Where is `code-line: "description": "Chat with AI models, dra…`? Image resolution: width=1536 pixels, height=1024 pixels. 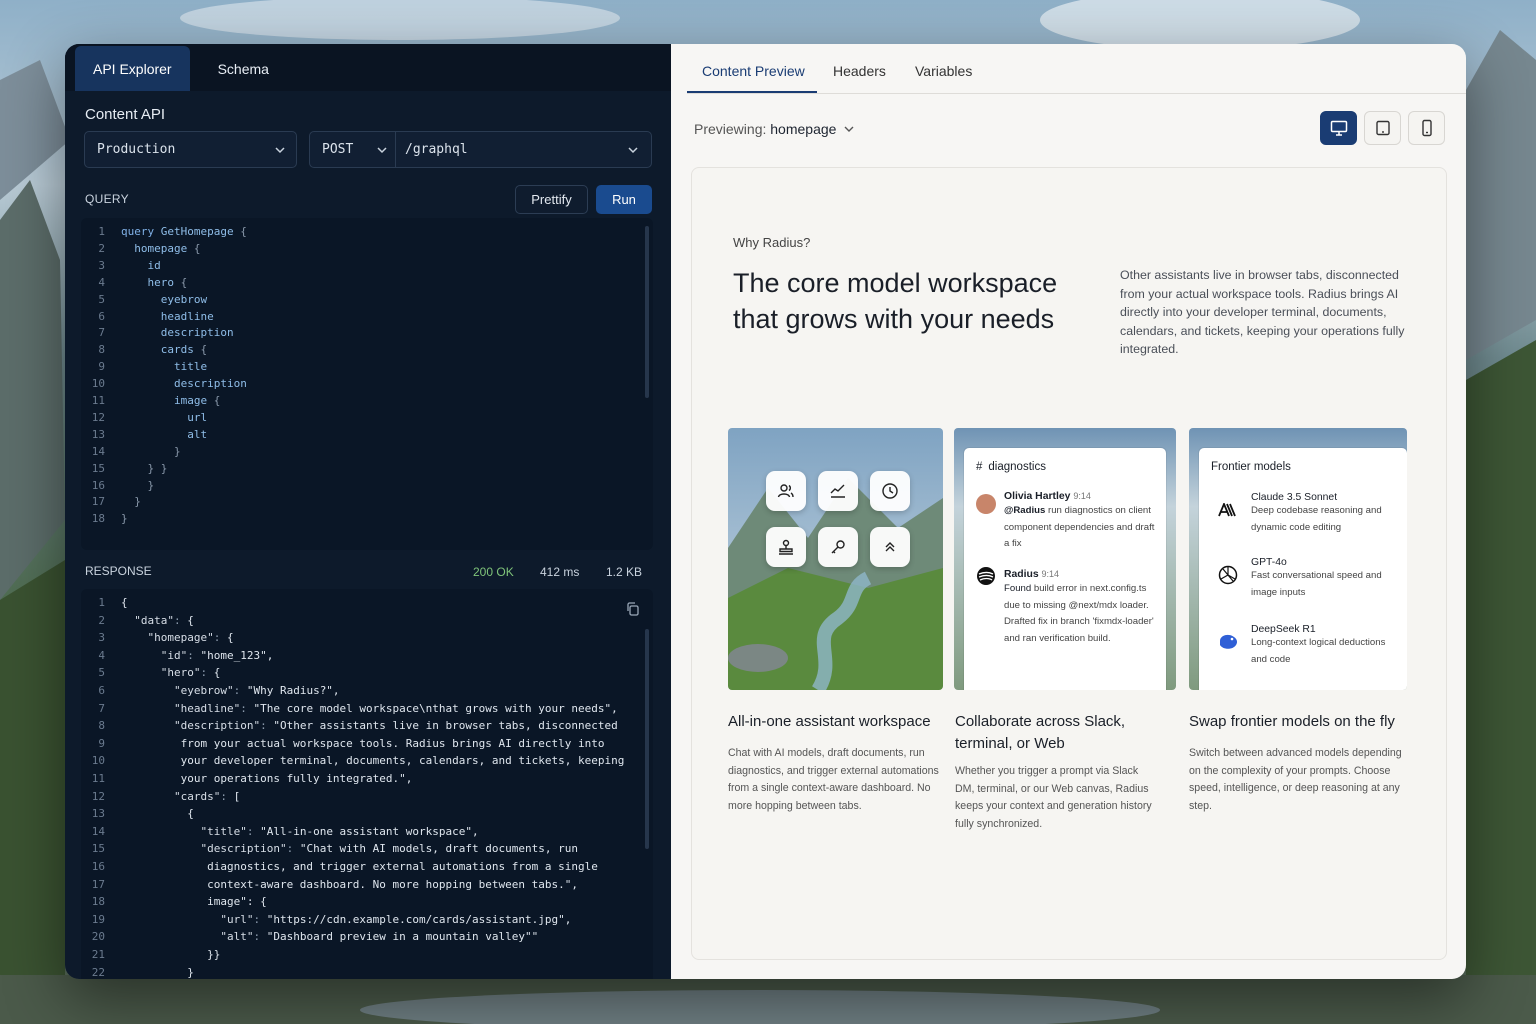 code-line: "description": "Chat with AI models, dra… is located at coordinates (389, 849).